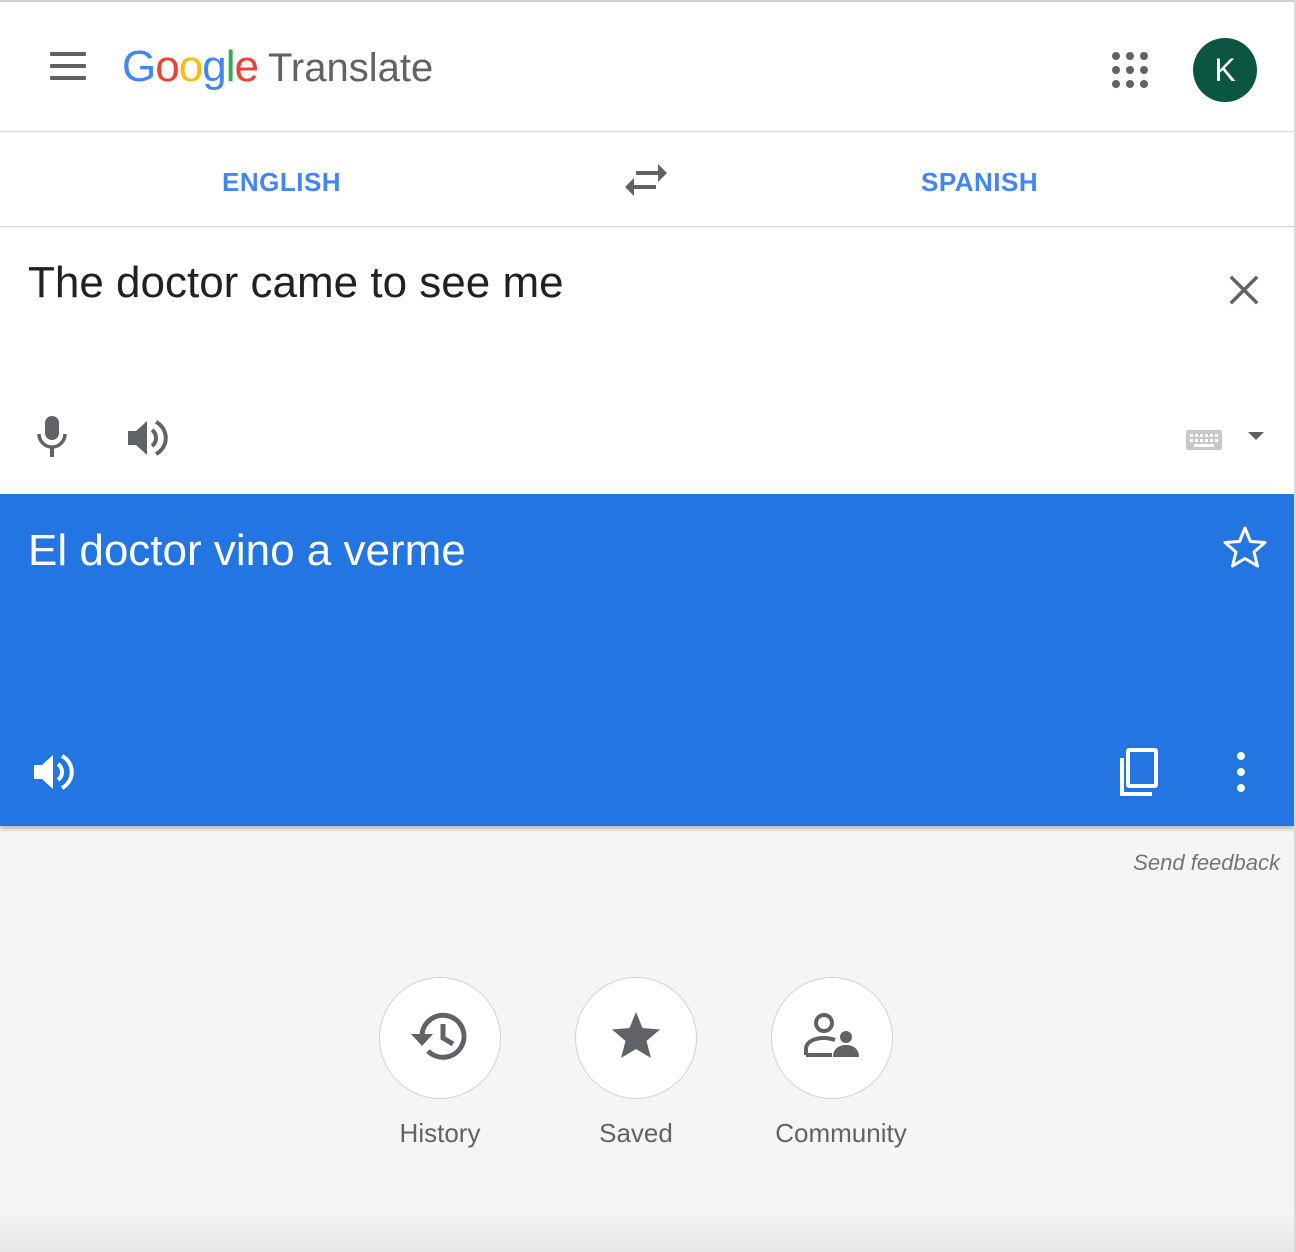  I want to click on star-outline-icon, so click(1245, 547).